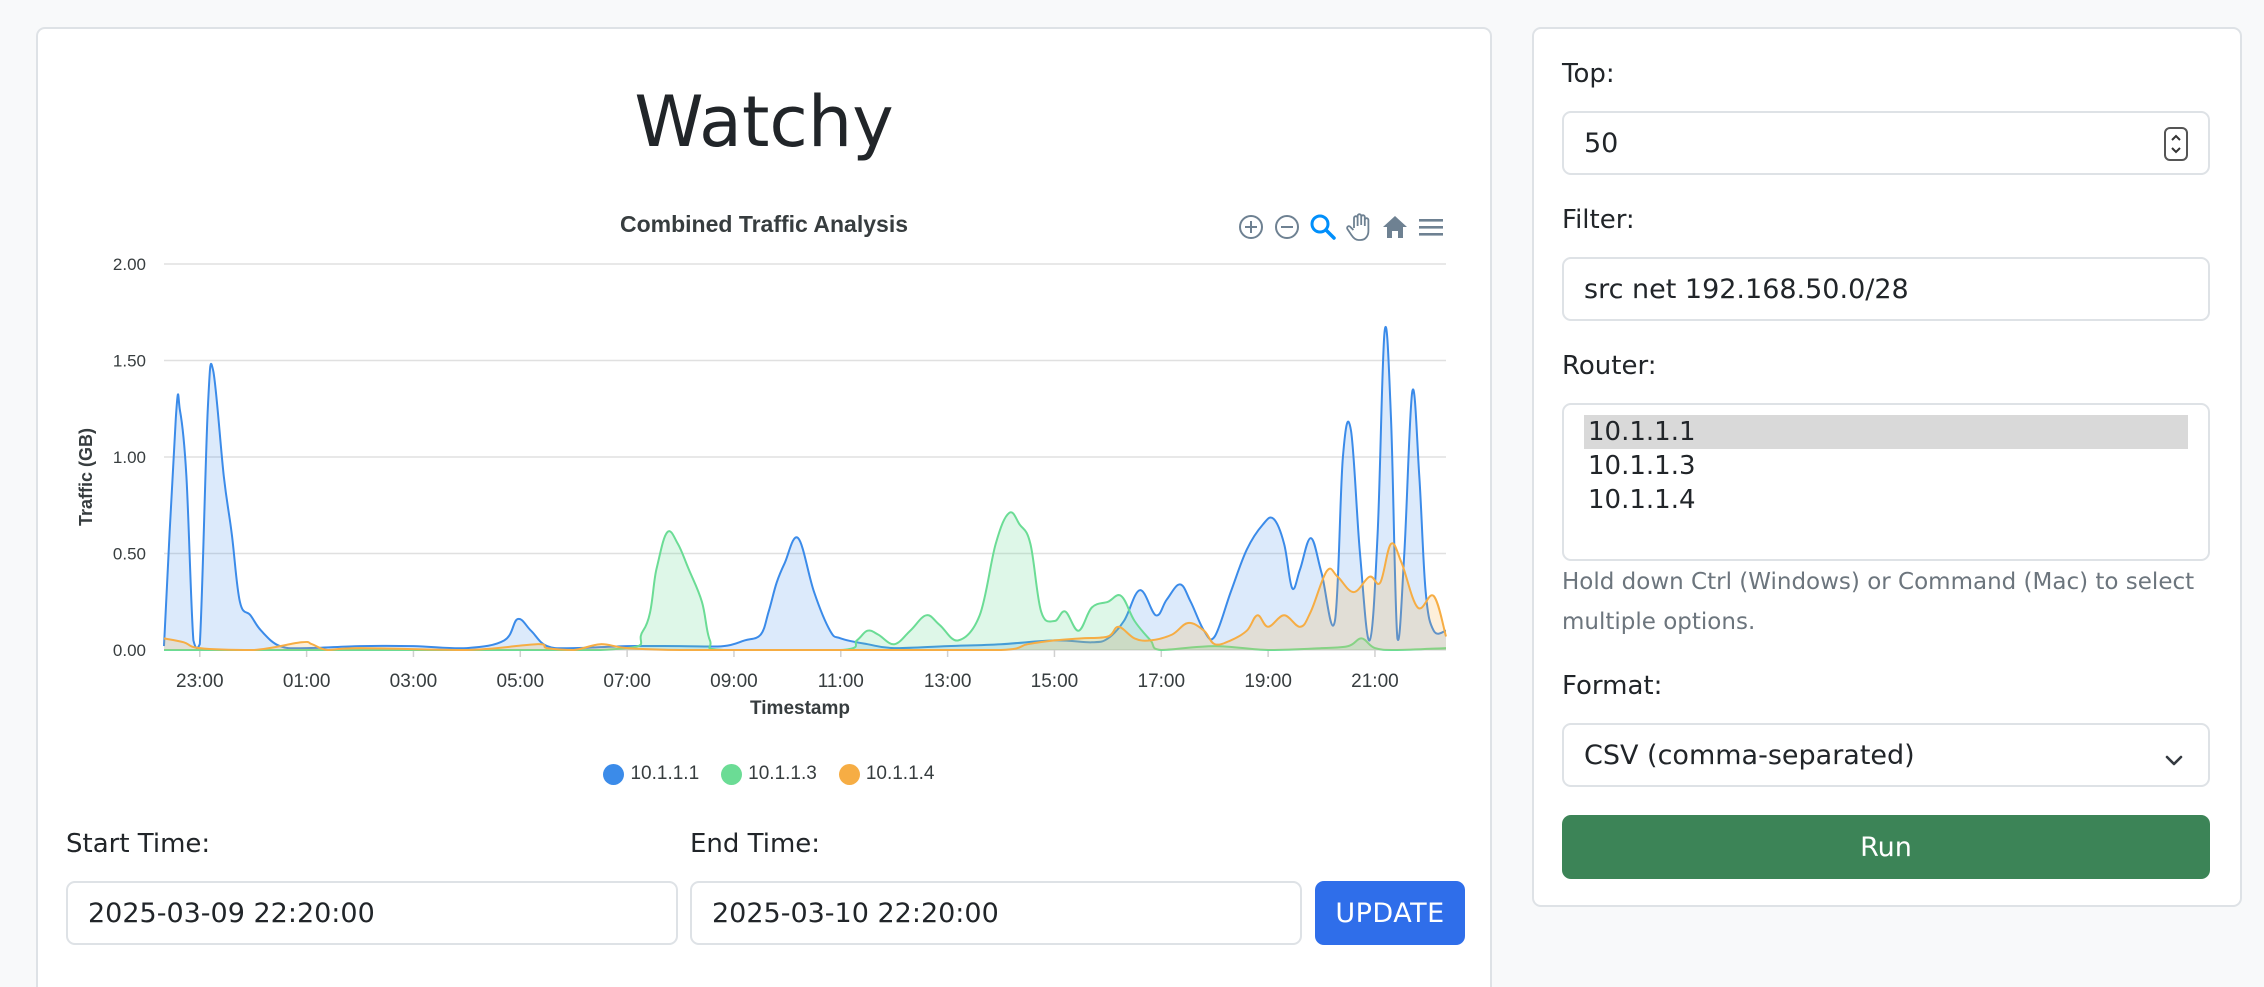 The height and width of the screenshot is (987, 2264). I want to click on chart-legend: 10.1.1.1 10.1.1.3 10.1.1.4, so click(764, 774).